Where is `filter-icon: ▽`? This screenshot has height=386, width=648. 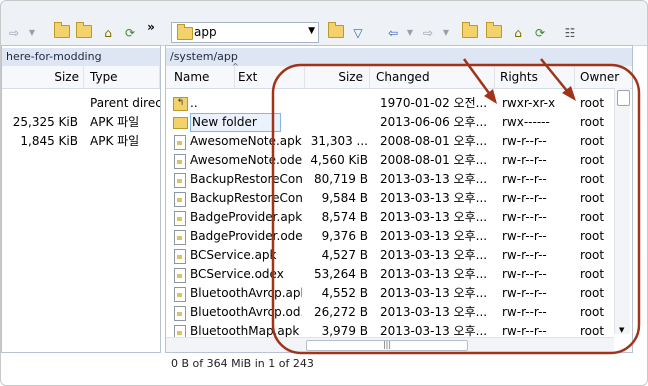 filter-icon: ▽ is located at coordinates (358, 33).